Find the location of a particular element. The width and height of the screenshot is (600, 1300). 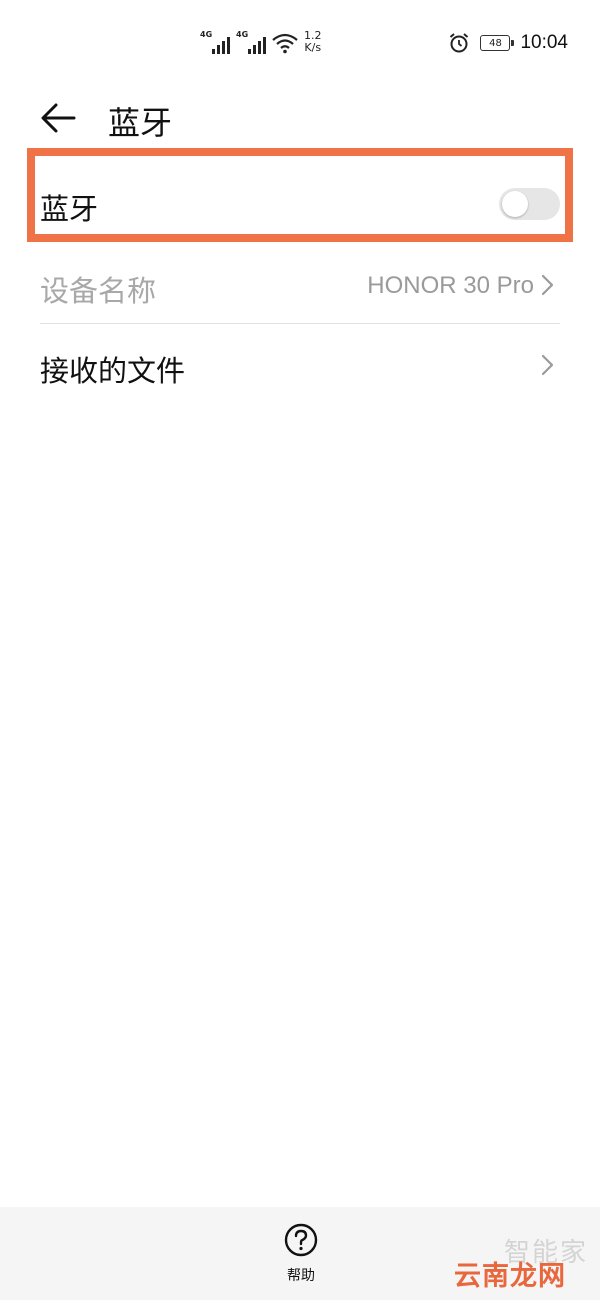

question-circle-icon is located at coordinates (301, 1240).